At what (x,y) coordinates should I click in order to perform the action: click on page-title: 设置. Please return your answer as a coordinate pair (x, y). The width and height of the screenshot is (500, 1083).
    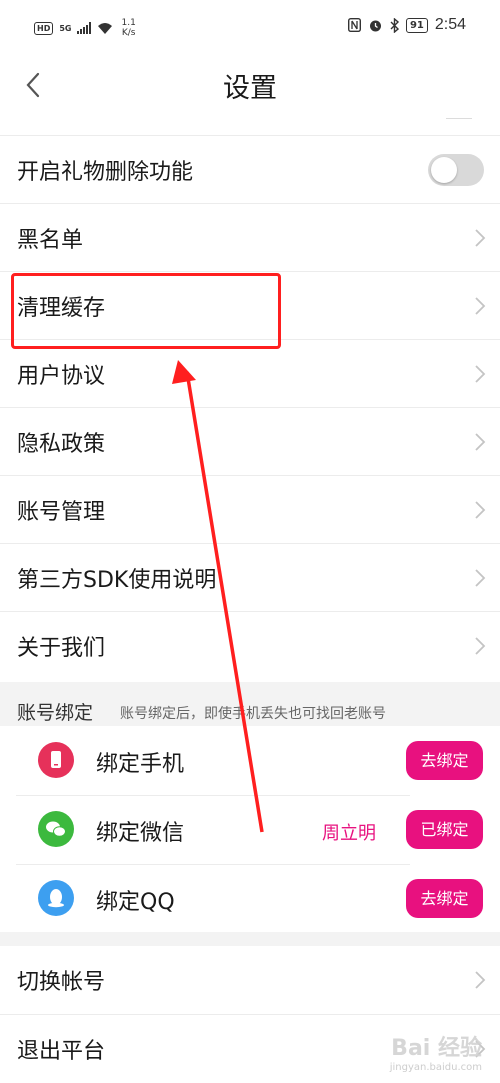
    Looking at the image, I should click on (250, 88).